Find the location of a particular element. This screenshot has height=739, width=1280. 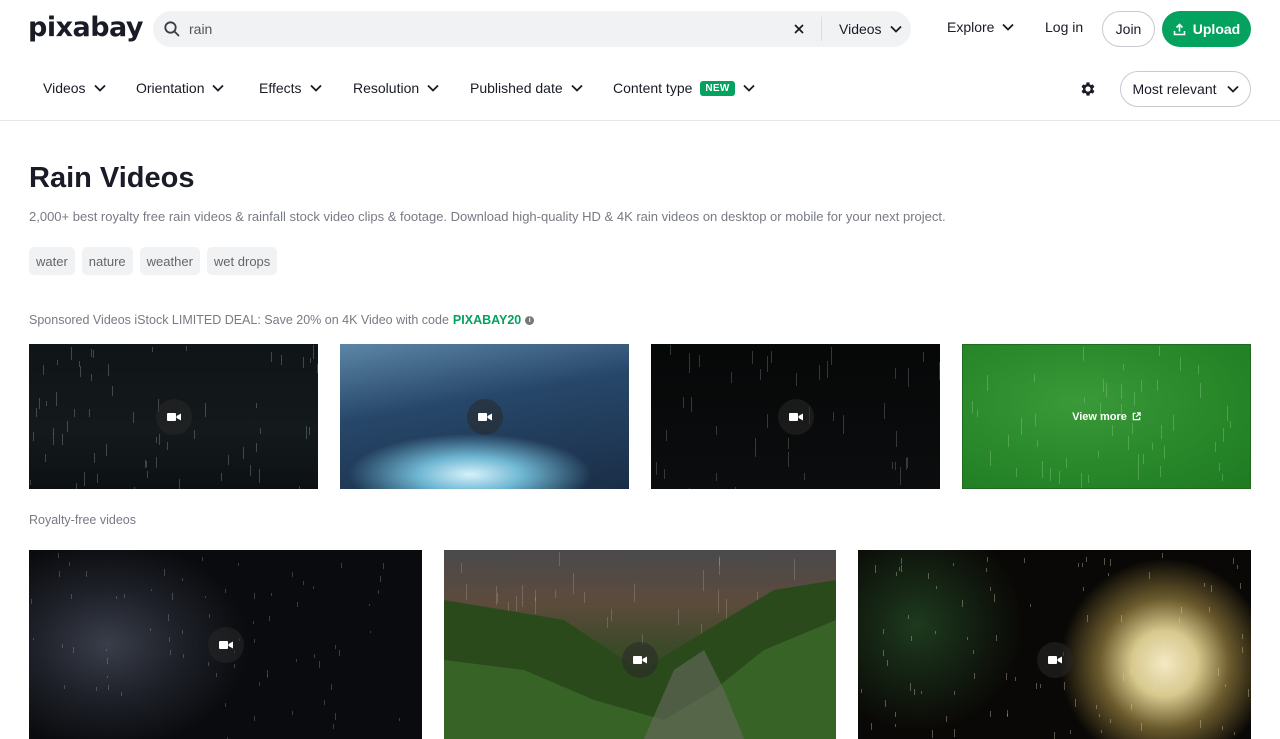

upload-button: Upload is located at coordinates (1206, 29).